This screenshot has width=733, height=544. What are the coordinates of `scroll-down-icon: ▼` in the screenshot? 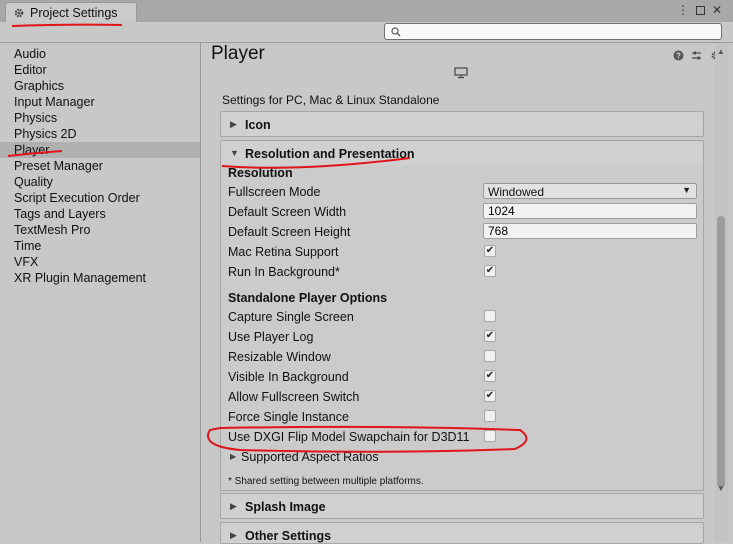 It's located at (721, 488).